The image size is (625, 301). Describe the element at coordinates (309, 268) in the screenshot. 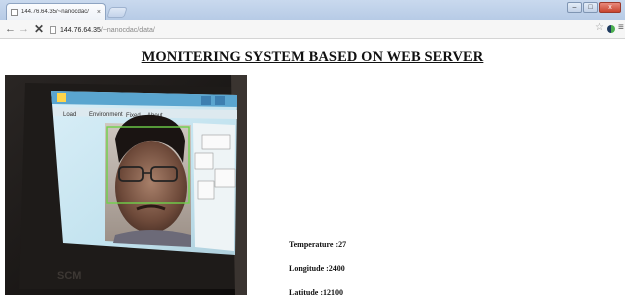

I see `reading-label: Longitude :` at that location.